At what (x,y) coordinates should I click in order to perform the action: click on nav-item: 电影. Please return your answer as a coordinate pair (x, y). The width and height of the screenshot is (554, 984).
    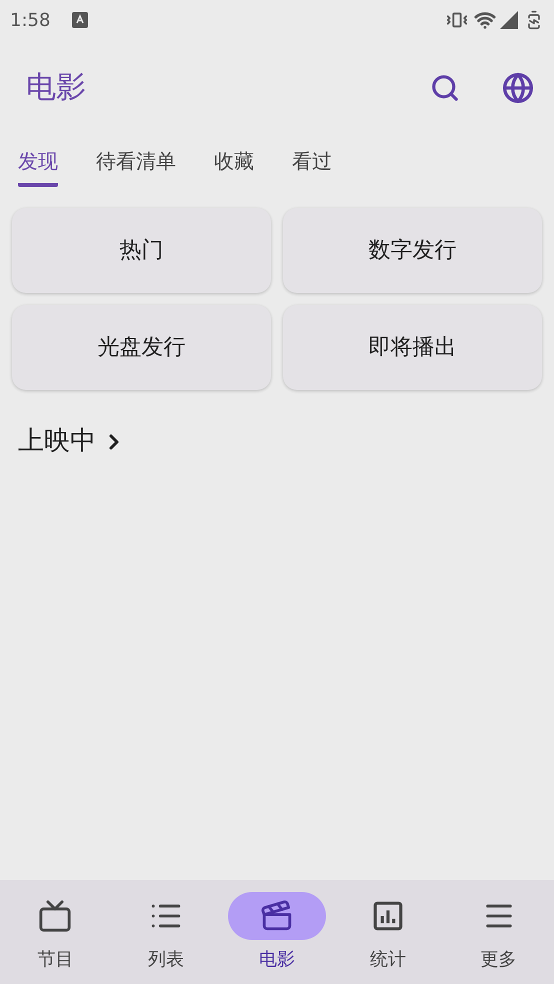
    Looking at the image, I should click on (277, 932).